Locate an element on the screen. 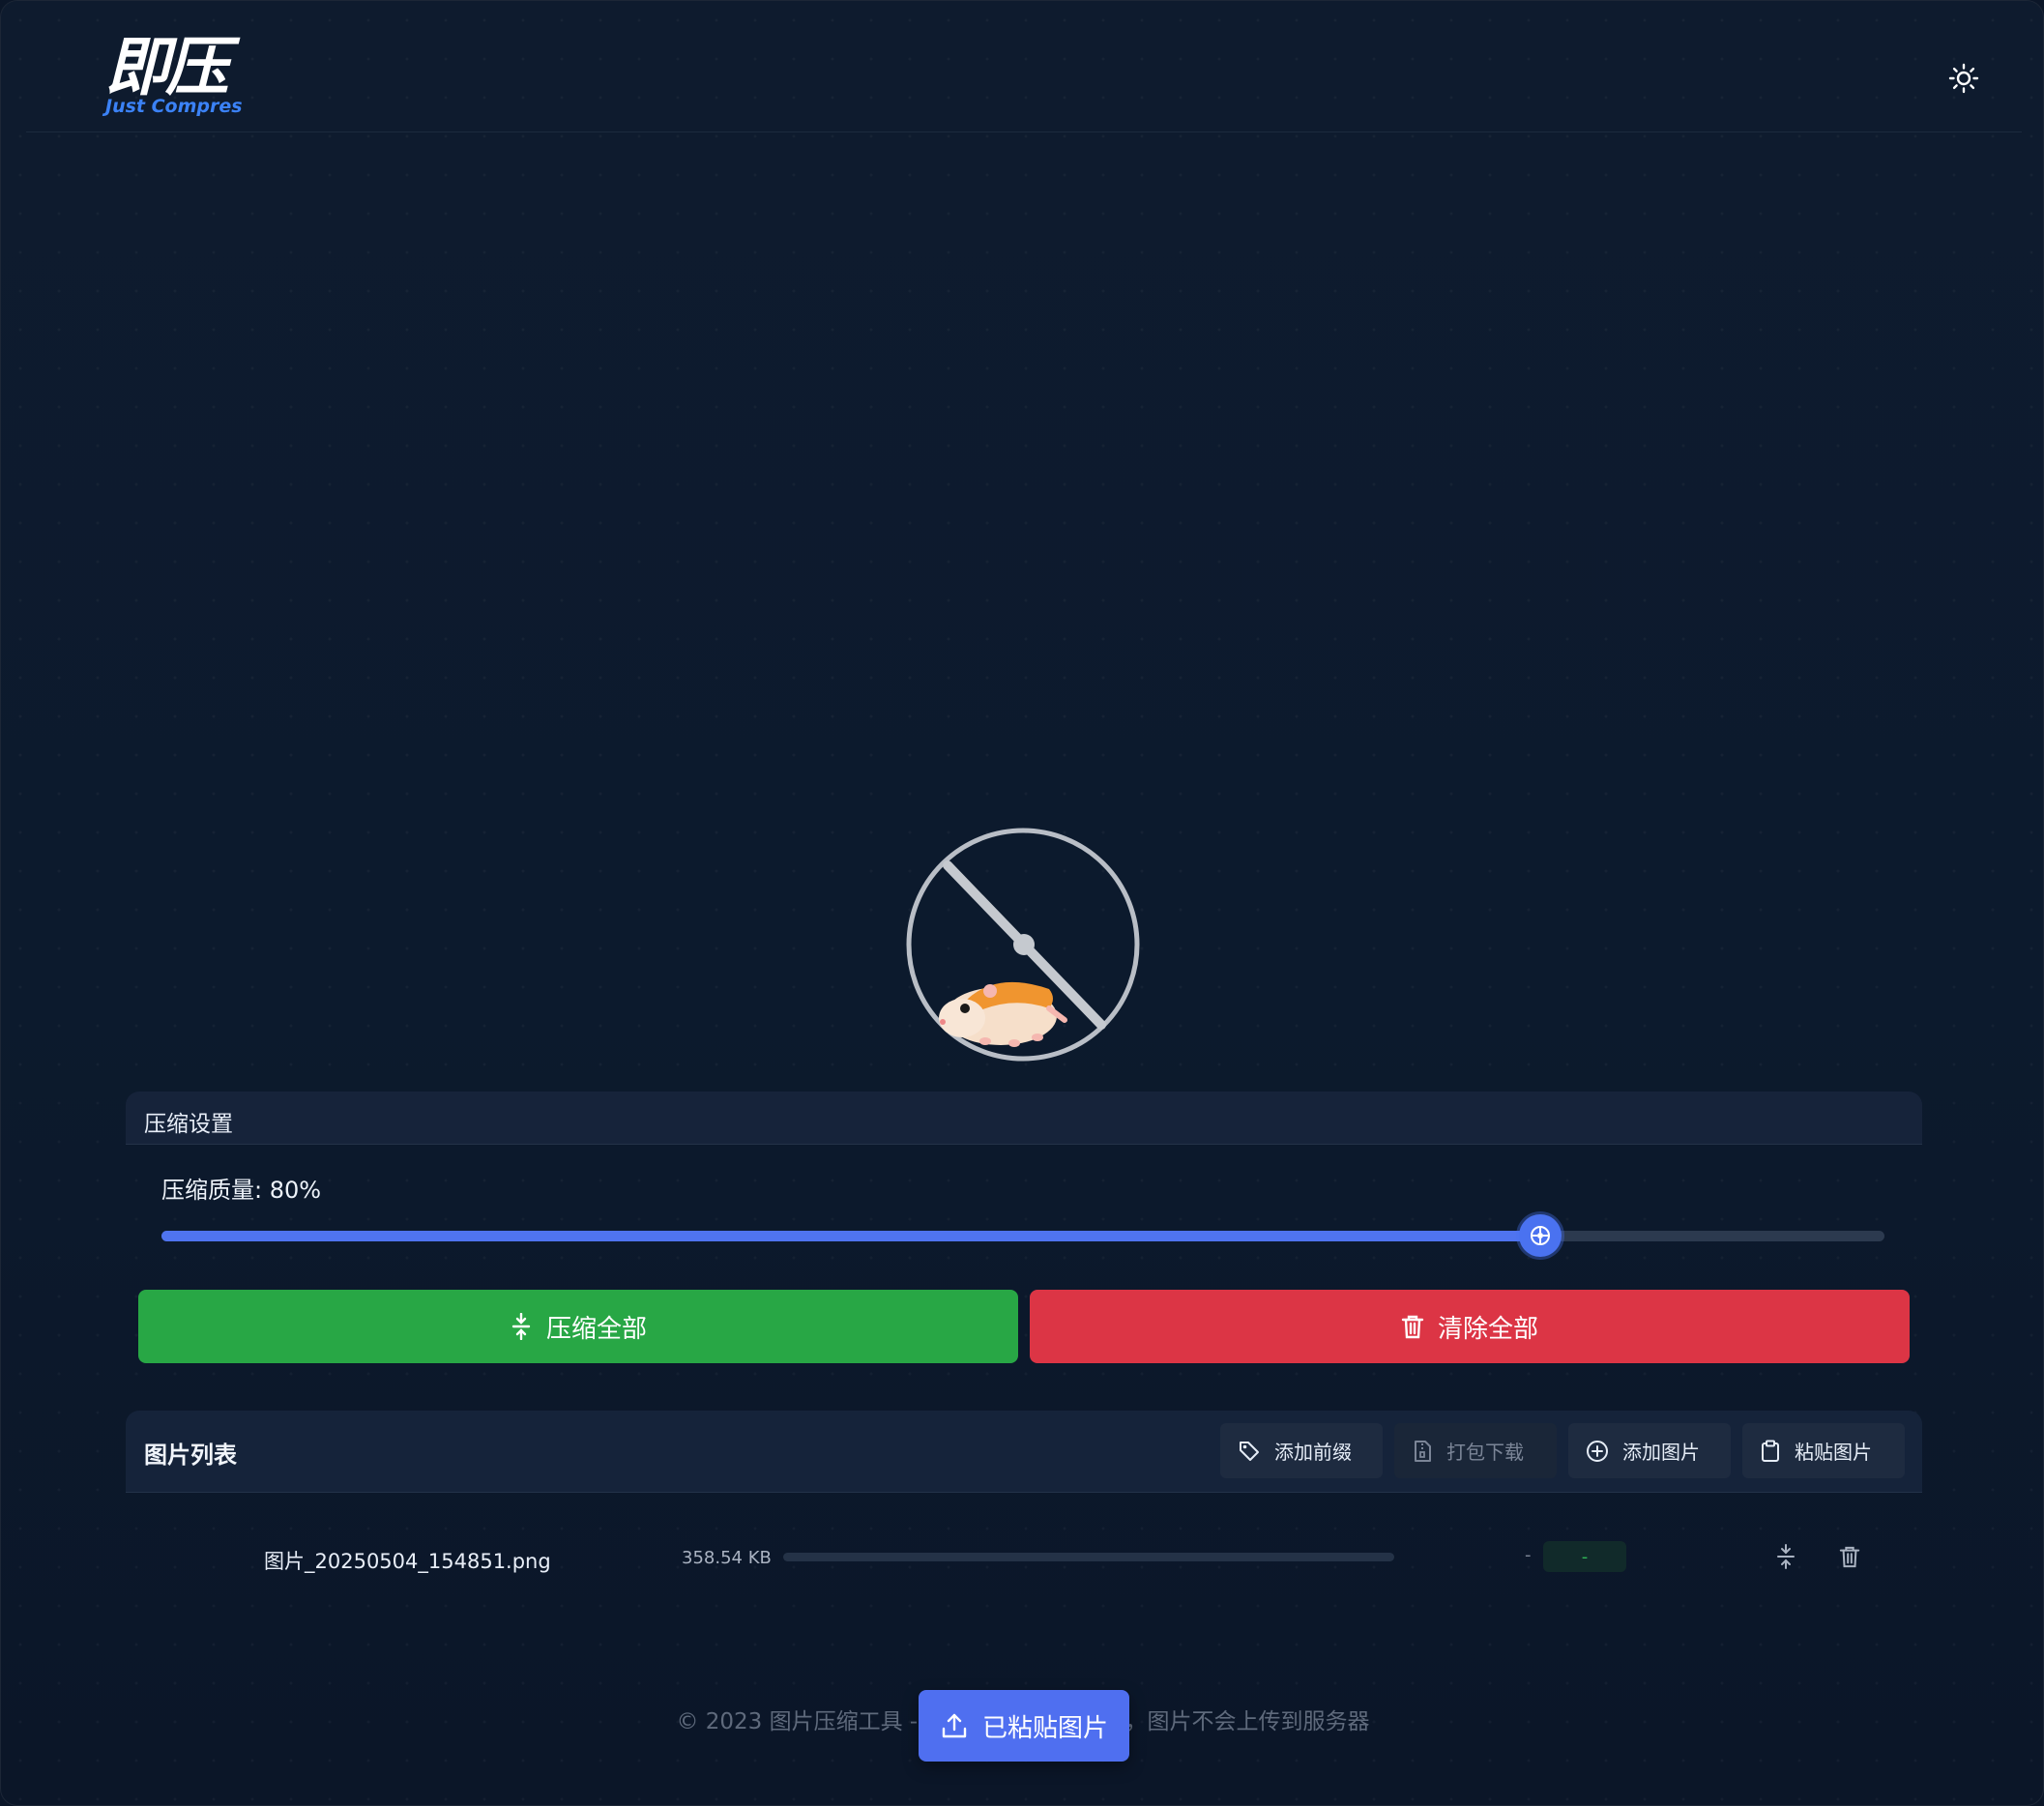  top-header: 即压 Just Compres is located at coordinates (1024, 66).